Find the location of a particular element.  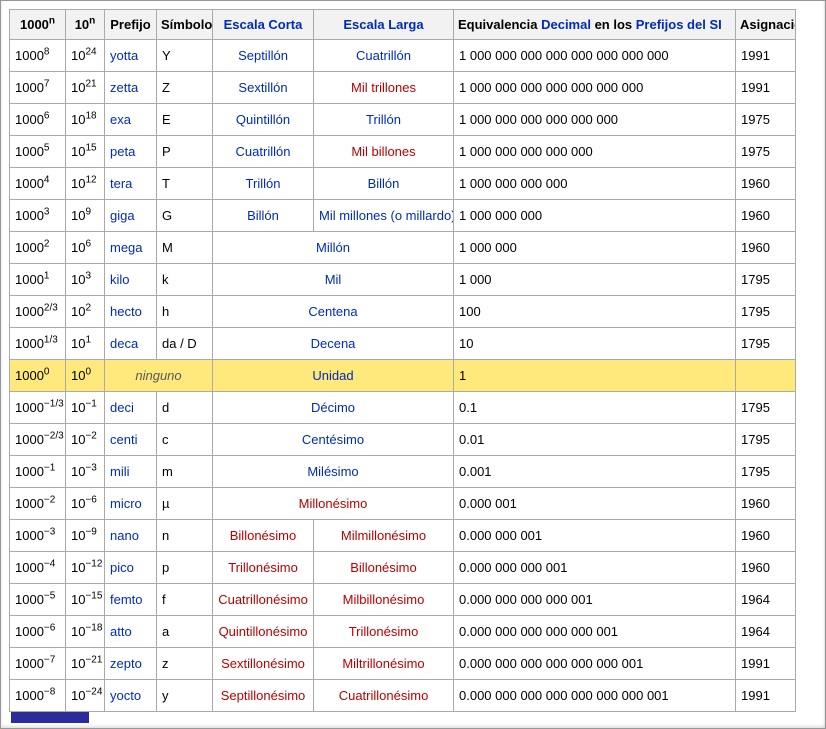

scale-link: Centésimo is located at coordinates (333, 439).